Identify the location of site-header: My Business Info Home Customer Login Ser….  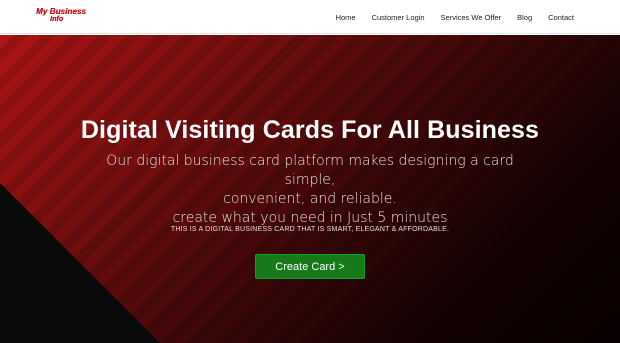
(310, 17).